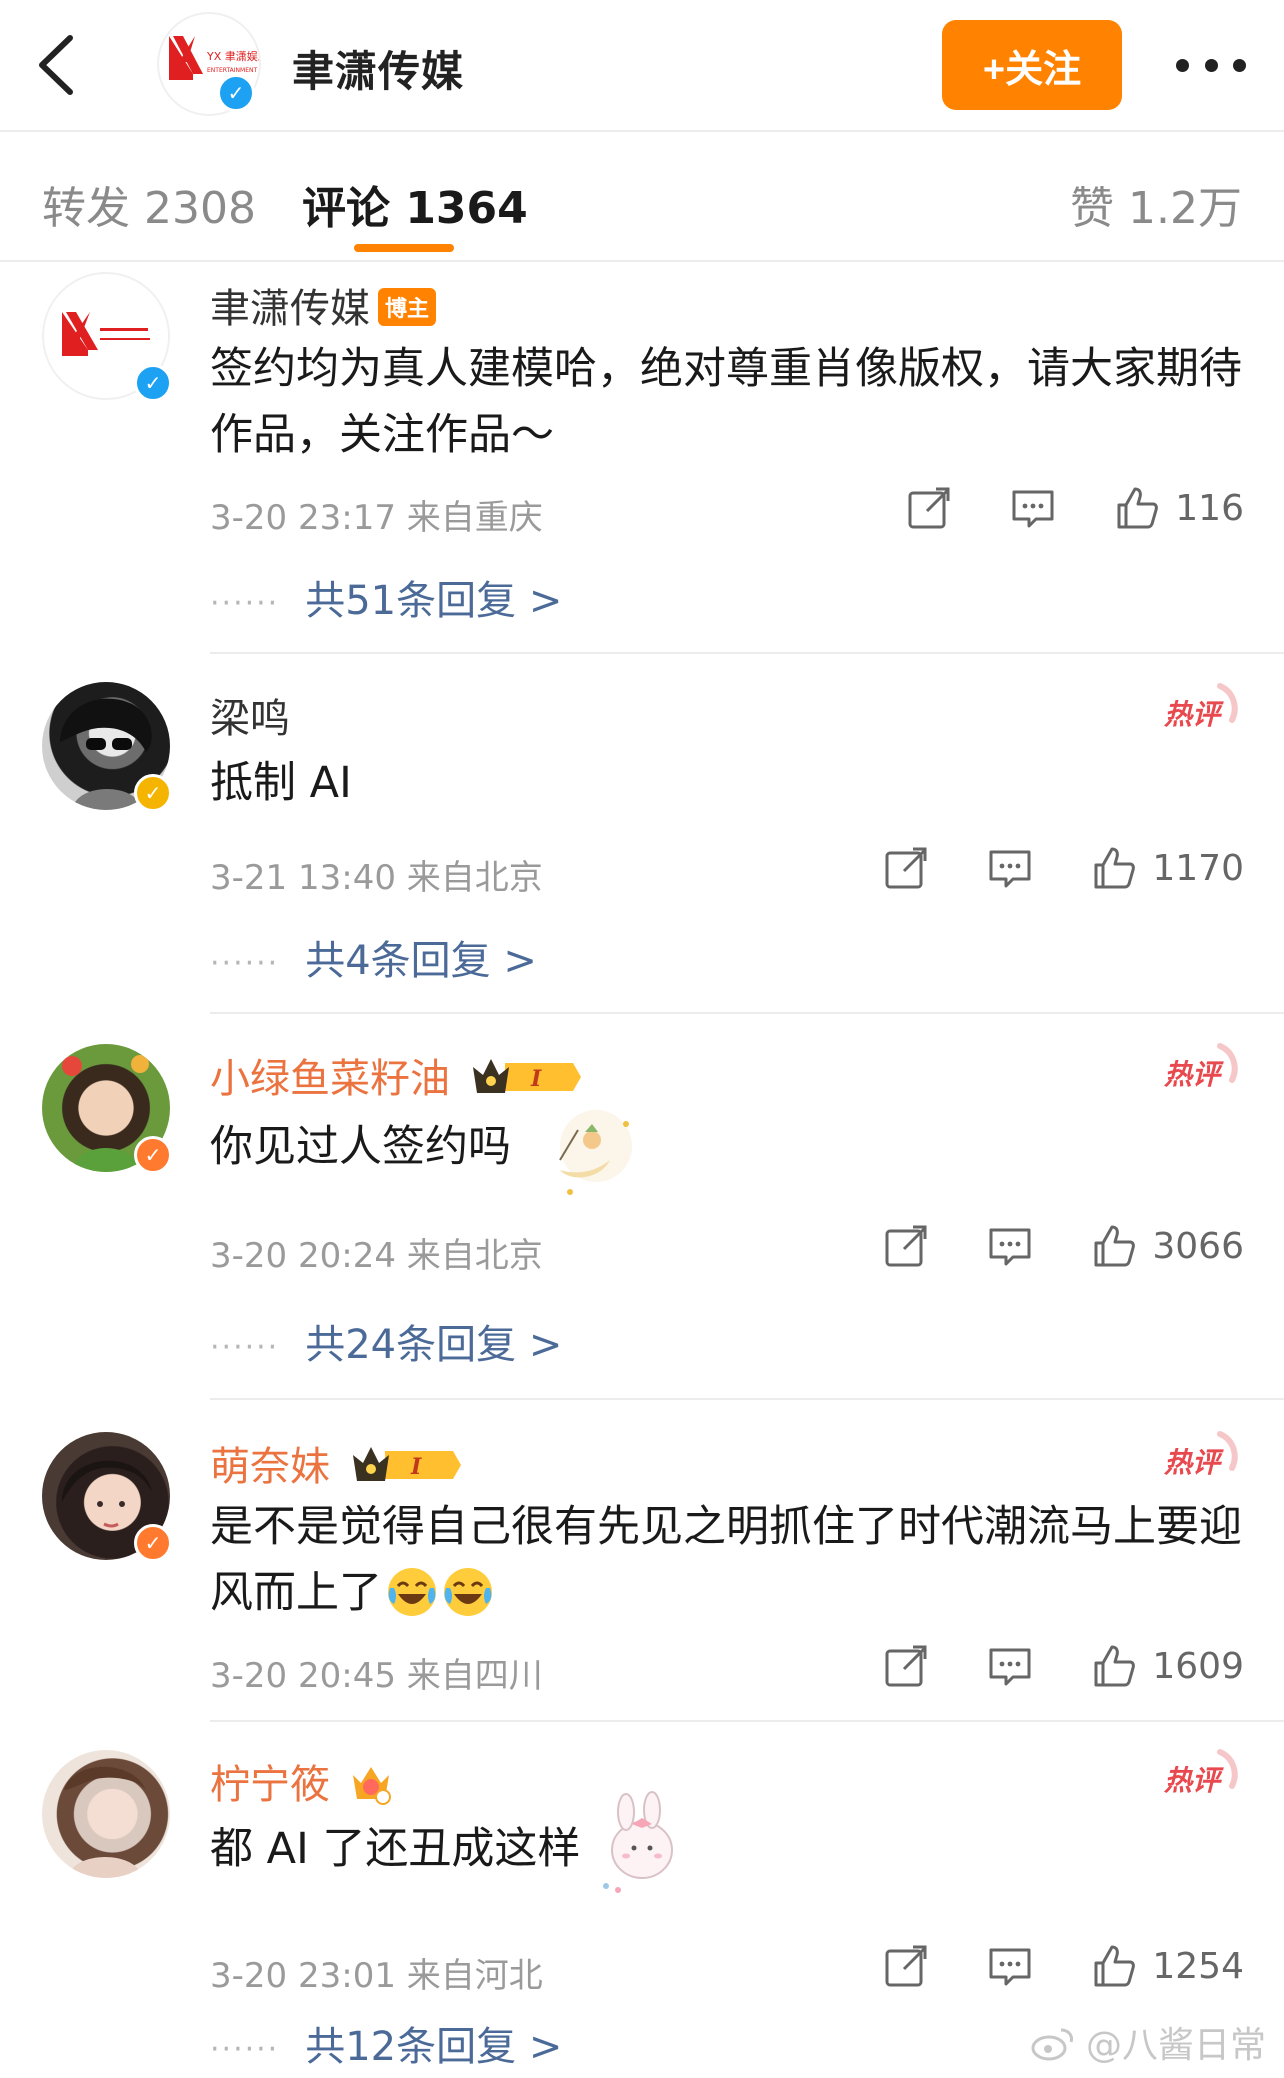  What do you see at coordinates (1211, 65) in the screenshot?
I see `more-options-icon` at bounding box center [1211, 65].